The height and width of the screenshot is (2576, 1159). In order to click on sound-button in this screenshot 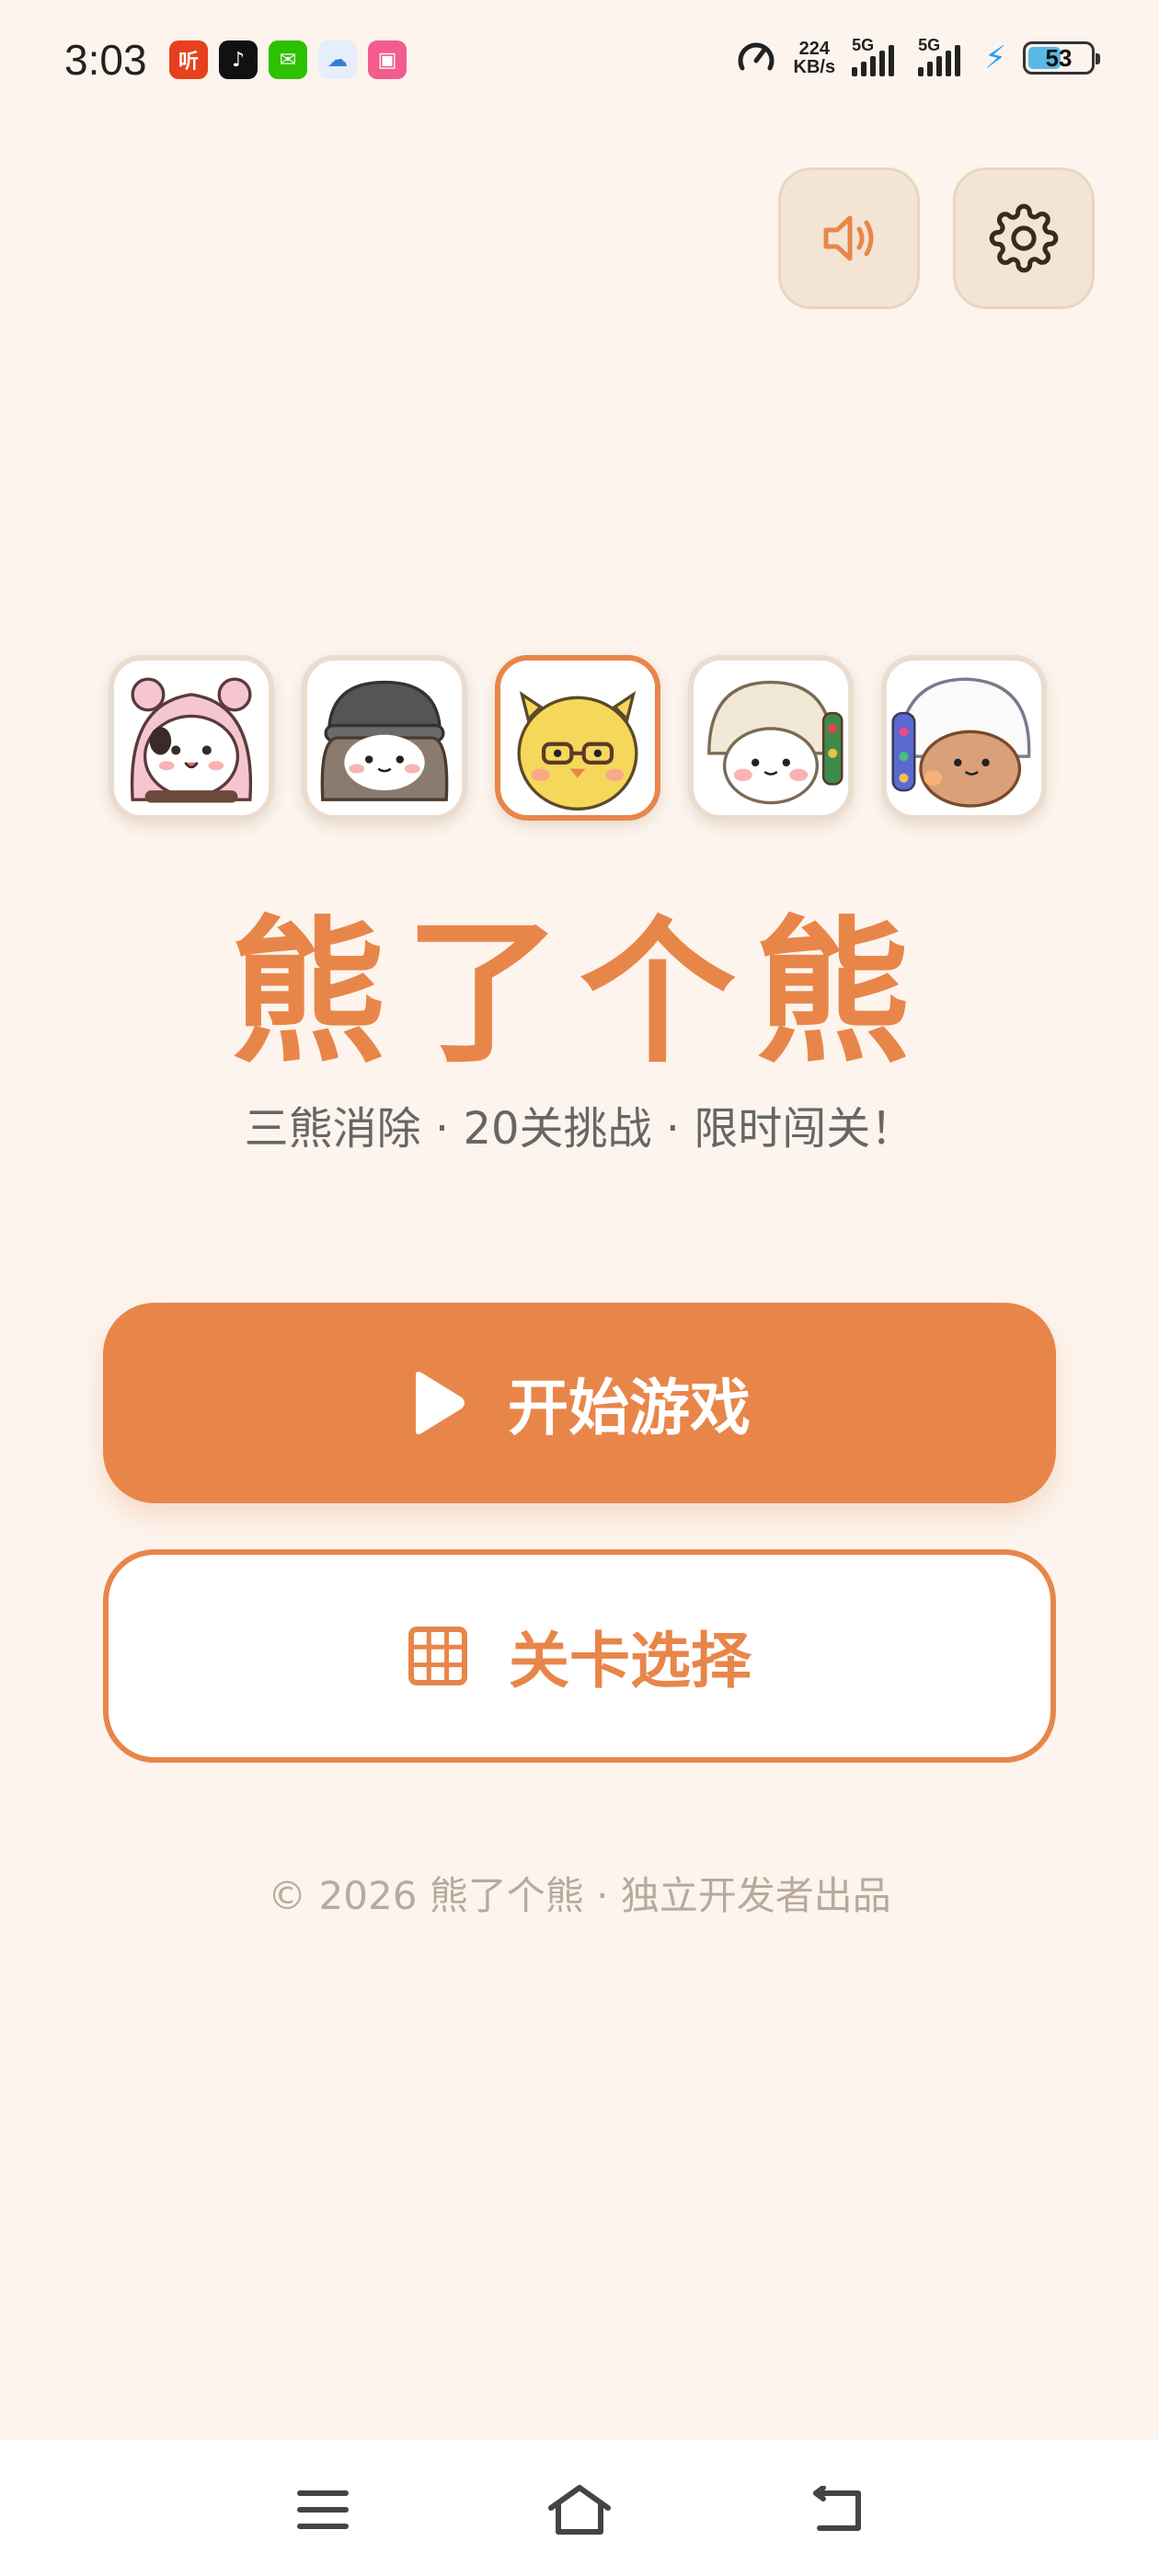, I will do `click(849, 238)`.